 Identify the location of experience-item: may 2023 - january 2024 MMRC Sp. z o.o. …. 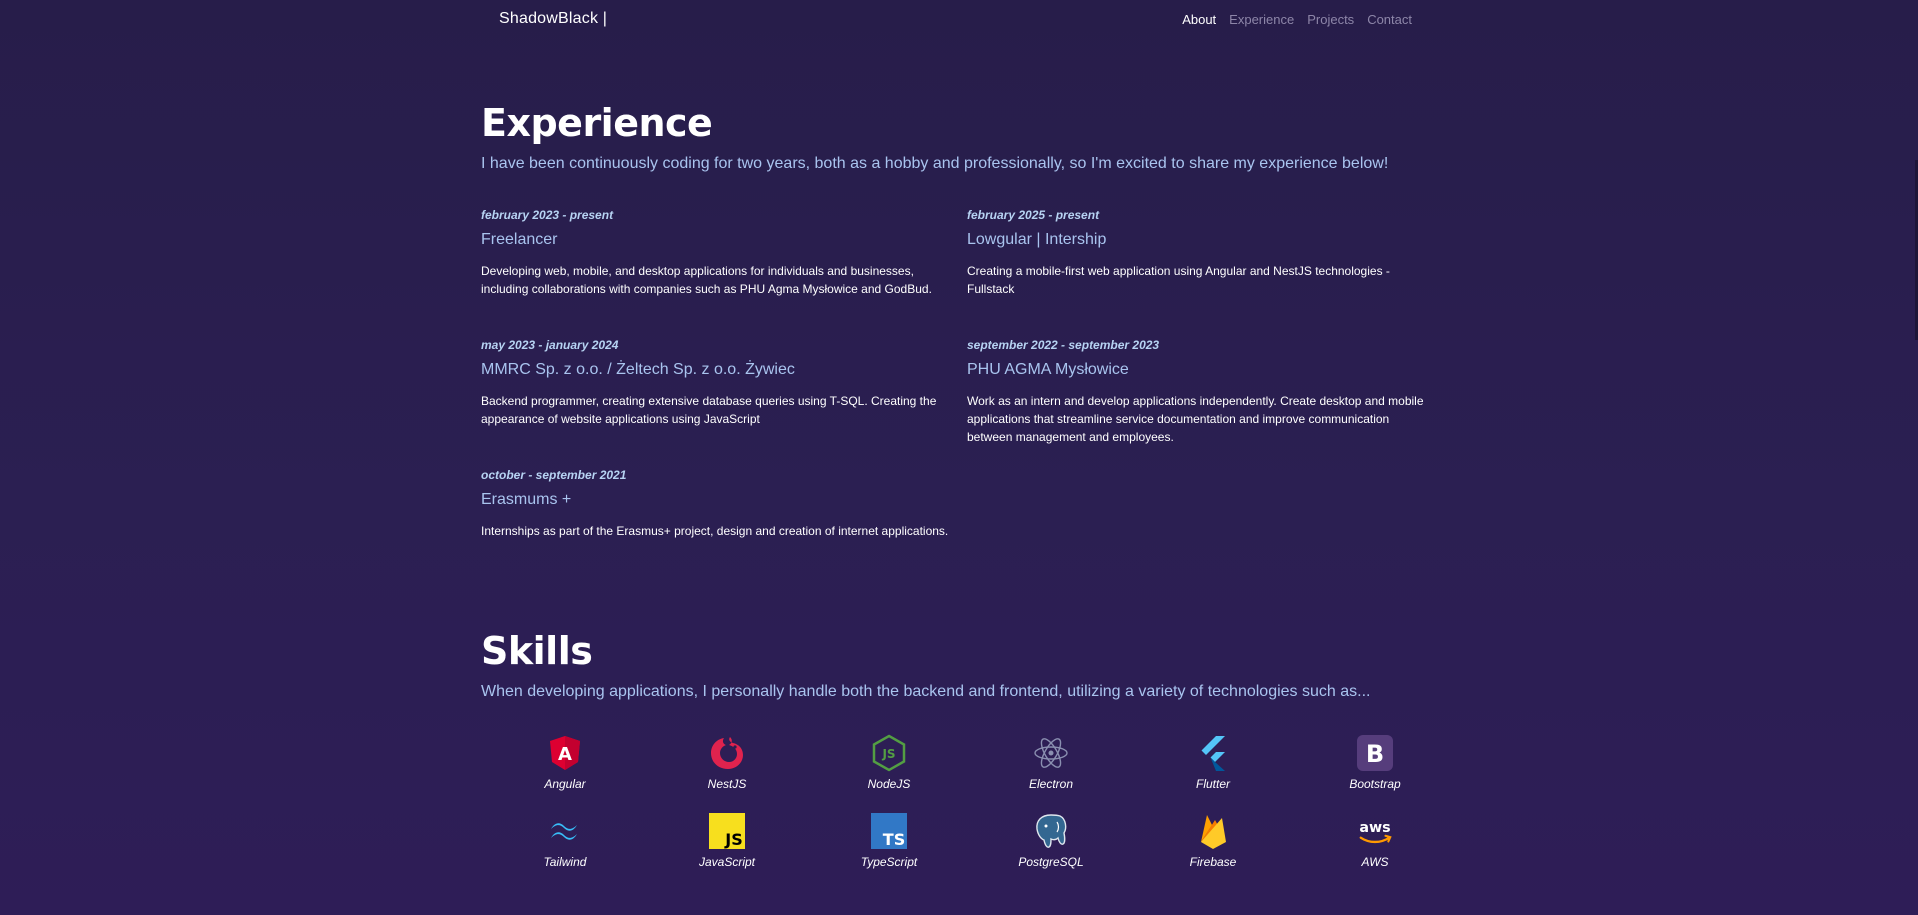
(716, 403).